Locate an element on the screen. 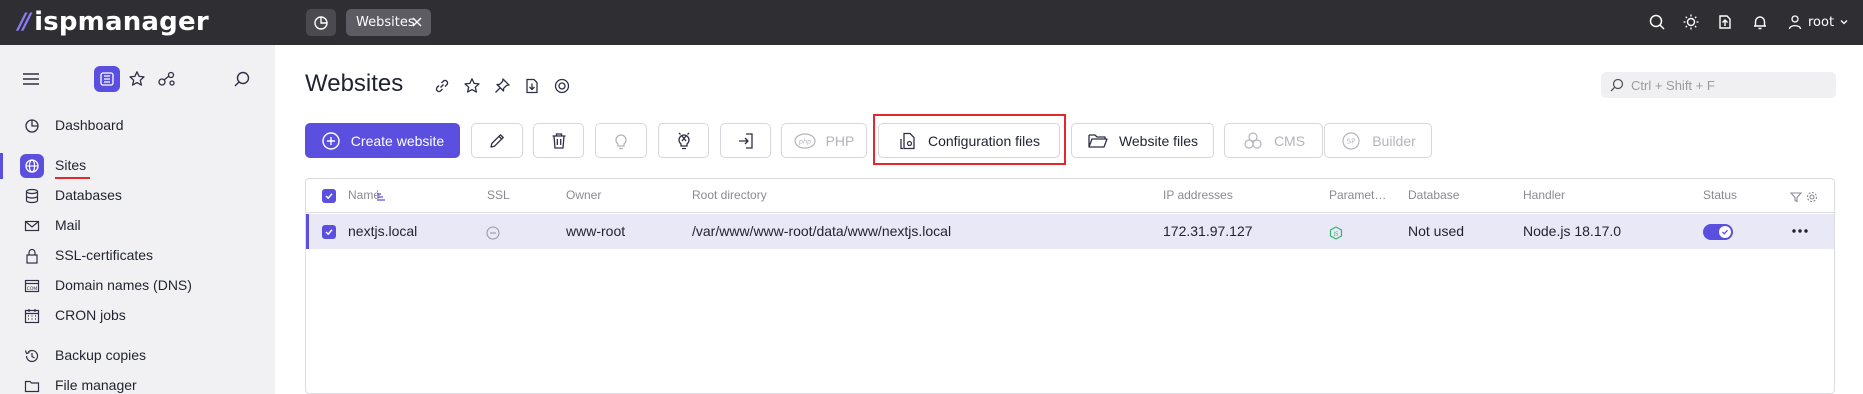  select-all-checkbox is located at coordinates (329, 196).